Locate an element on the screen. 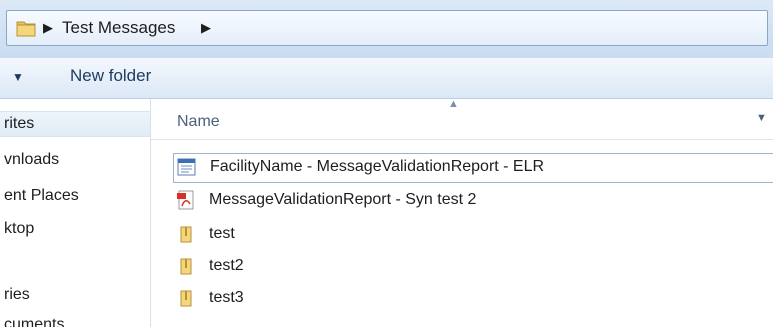 This screenshot has width=773, height=327. file-name: MessageValidationReport - Syn test 2 is located at coordinates (343, 199).